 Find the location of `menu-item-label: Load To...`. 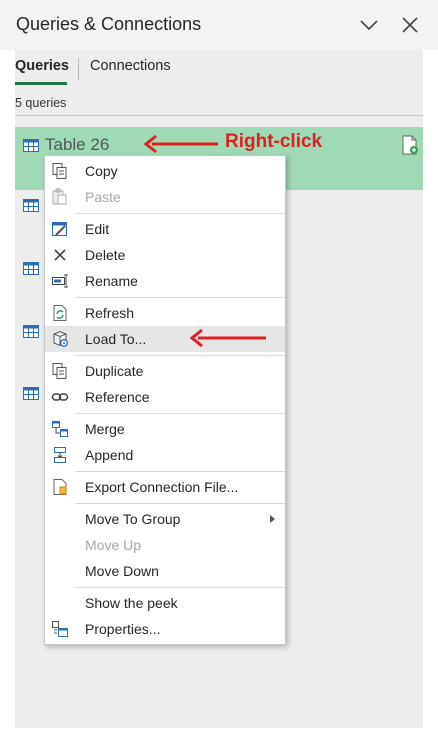

menu-item-label: Load To... is located at coordinates (116, 339).